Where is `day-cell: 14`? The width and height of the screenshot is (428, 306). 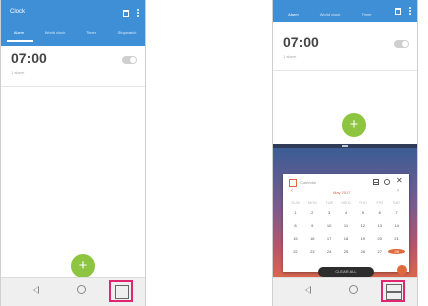
day-cell: 14 is located at coordinates (396, 225).